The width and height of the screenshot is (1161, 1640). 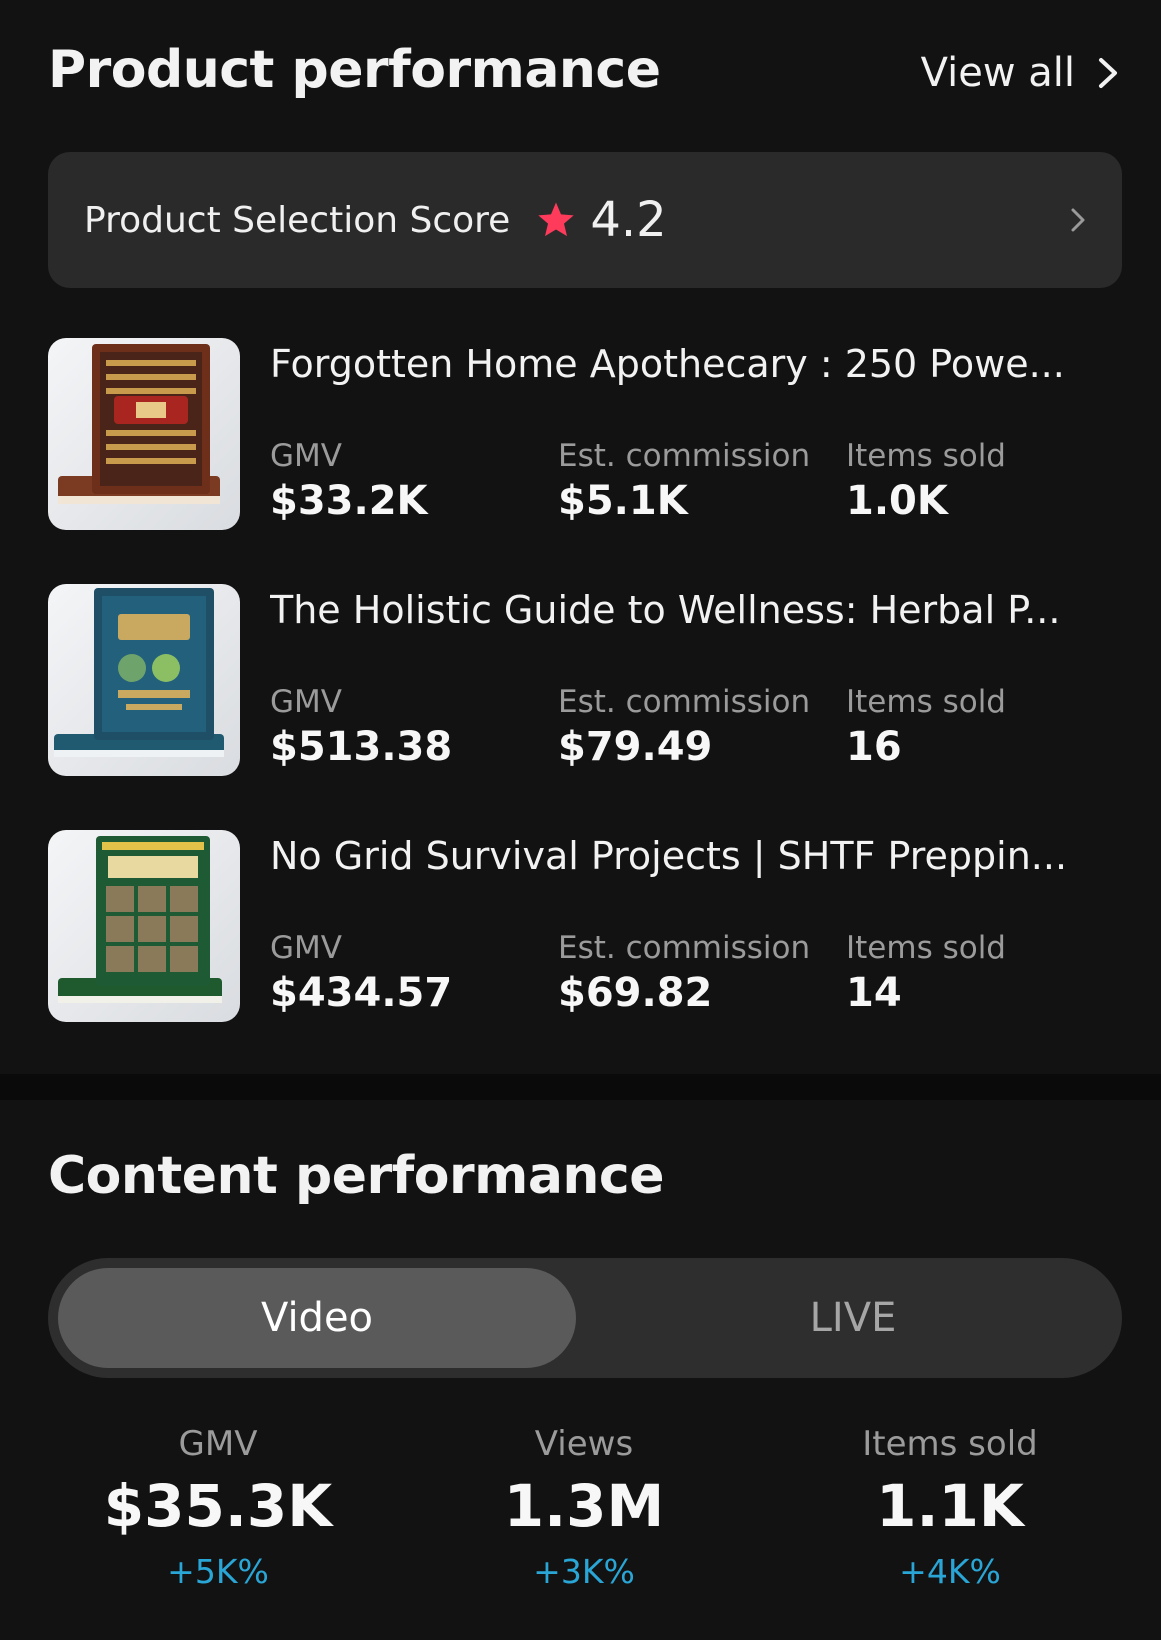 I want to click on gmv-value: $434.57, so click(x=361, y=993).